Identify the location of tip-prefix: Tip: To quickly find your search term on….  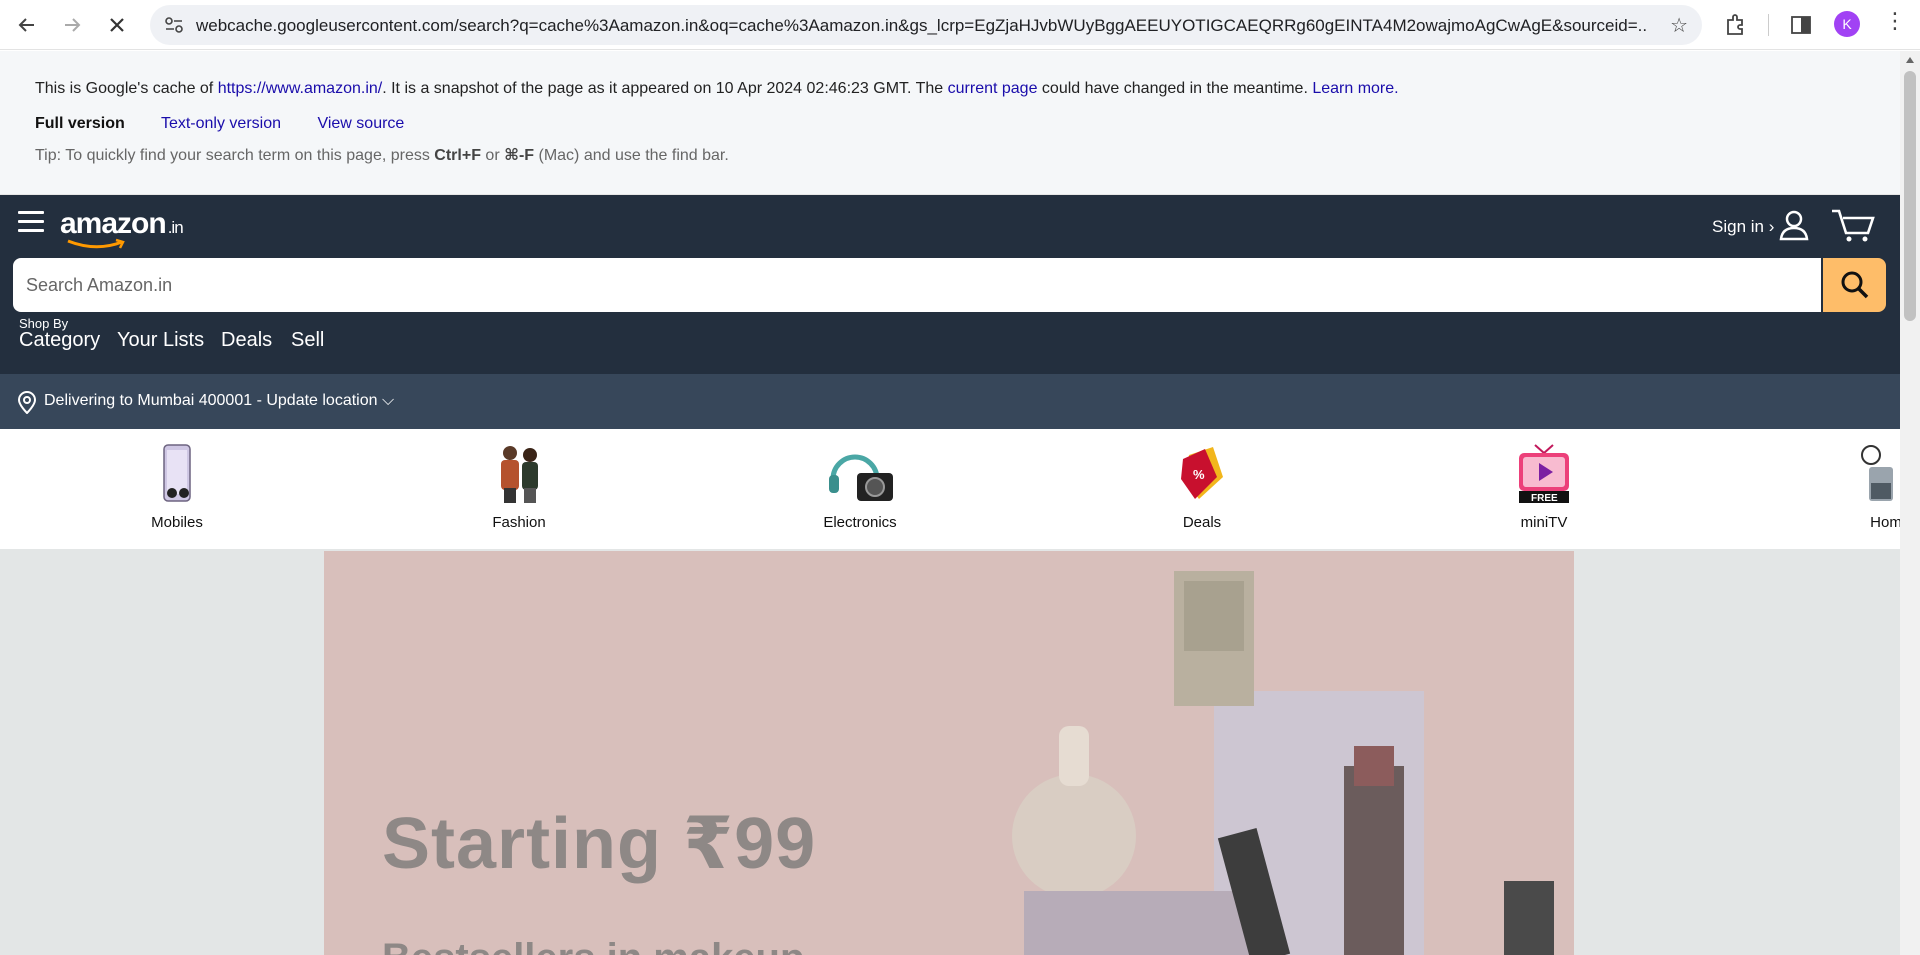
(235, 155).